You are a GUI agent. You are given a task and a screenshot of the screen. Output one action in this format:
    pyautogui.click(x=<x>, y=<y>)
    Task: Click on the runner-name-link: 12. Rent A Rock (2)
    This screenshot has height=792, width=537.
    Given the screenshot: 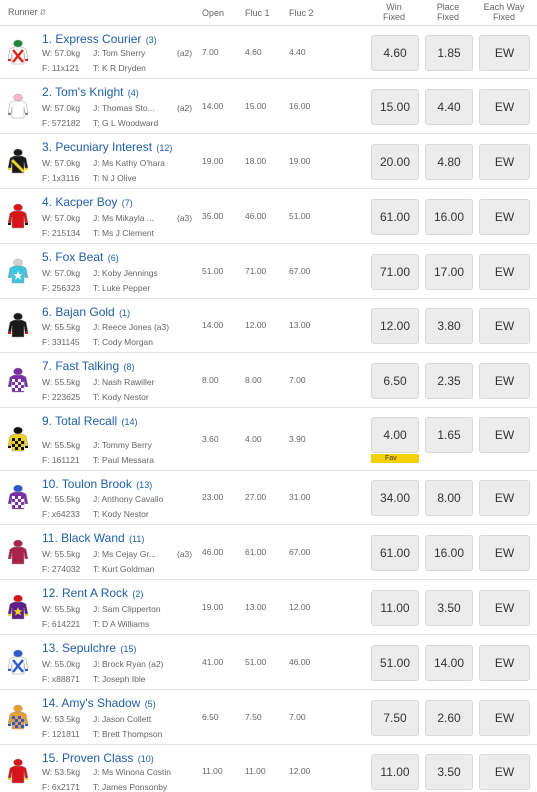 What is the action you would take?
    pyautogui.click(x=92, y=593)
    